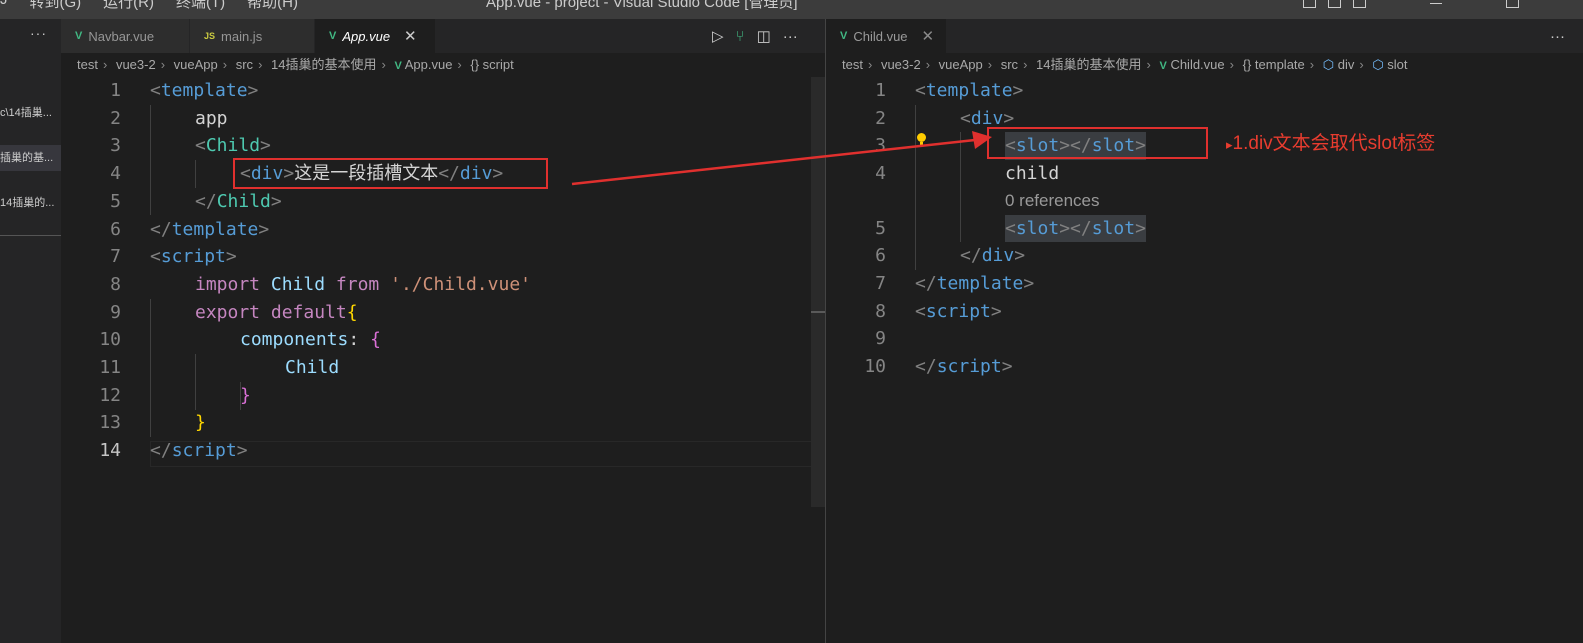 This screenshot has height=643, width=1583. What do you see at coordinates (781, 158) in the screenshot?
I see `annotation-arrow` at bounding box center [781, 158].